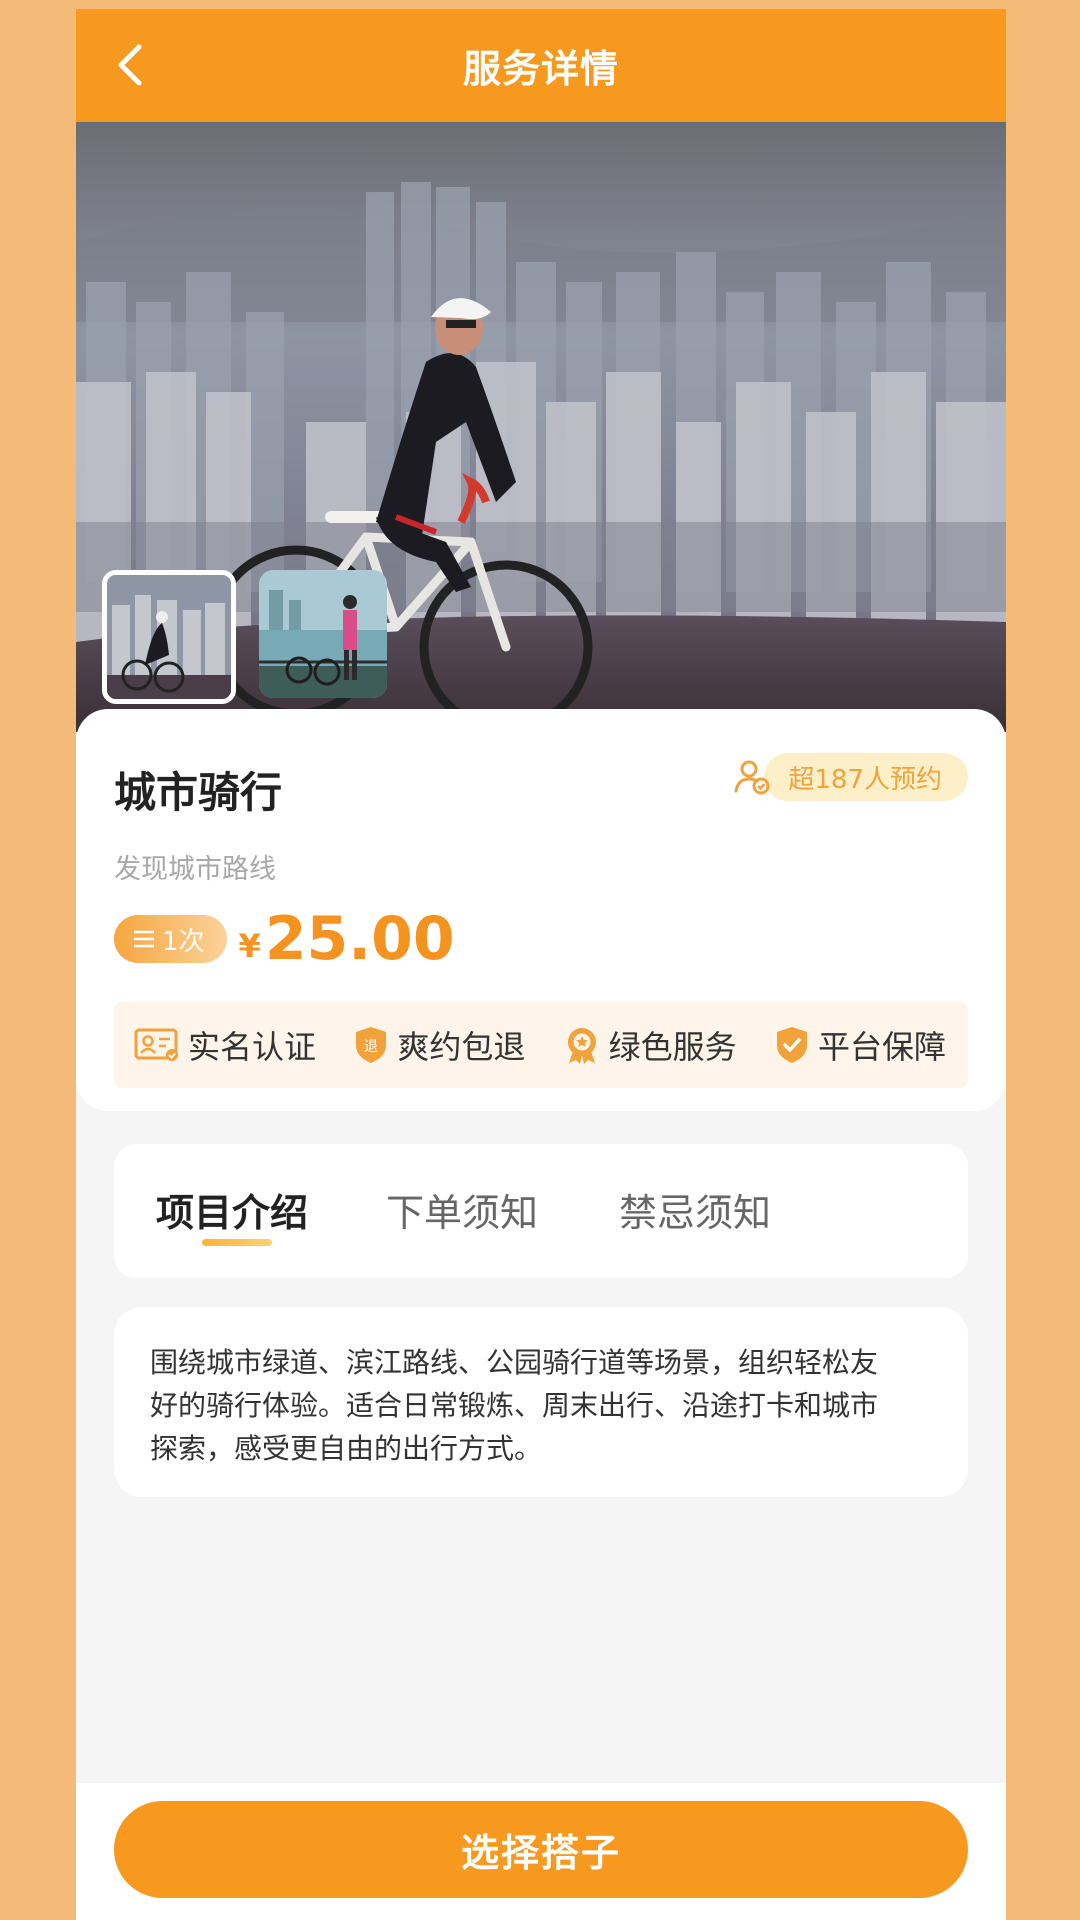 This screenshot has height=1920, width=1080. Describe the element at coordinates (195, 869) in the screenshot. I see `service-subtitle: 发现城市路线` at that location.